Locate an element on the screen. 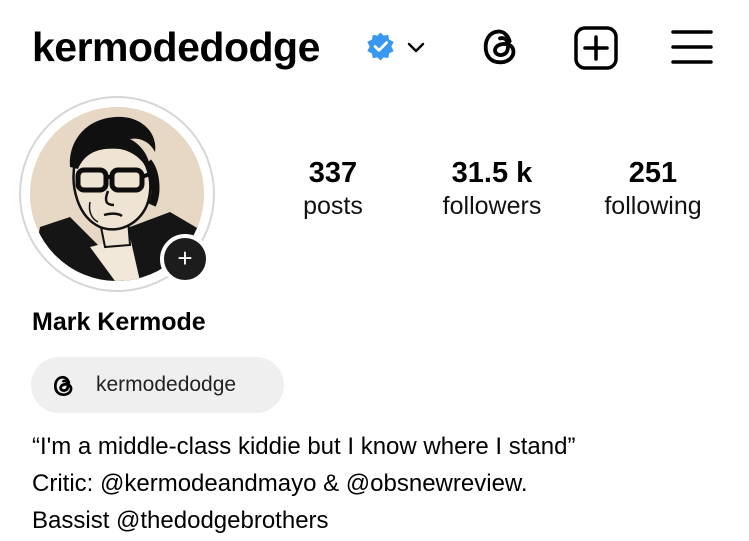 The image size is (749, 541). stat-following: 251 following is located at coordinates (653, 189).